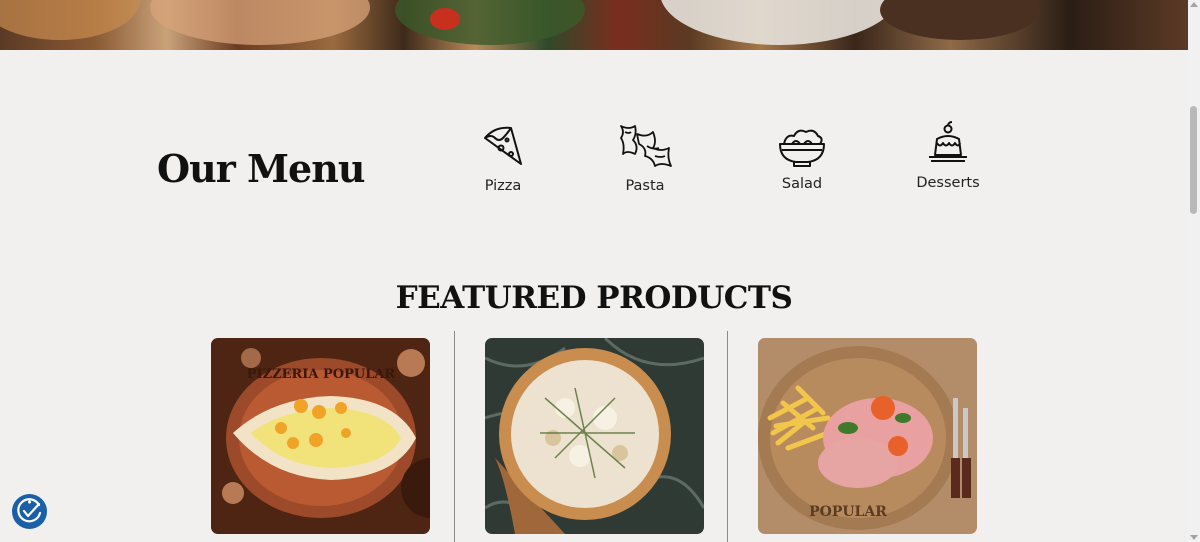 This screenshot has width=1200, height=542. I want to click on hero-banner-image, so click(594, 25).